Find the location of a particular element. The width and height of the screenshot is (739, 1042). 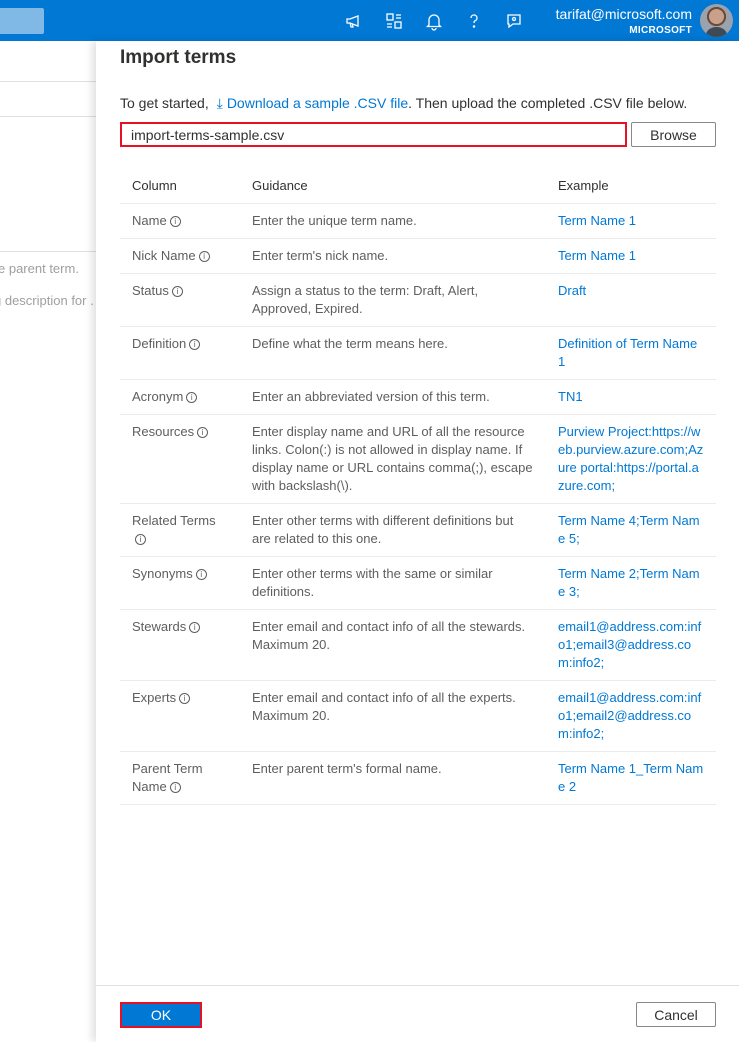

column-name-label: Stewards is located at coordinates (159, 626).